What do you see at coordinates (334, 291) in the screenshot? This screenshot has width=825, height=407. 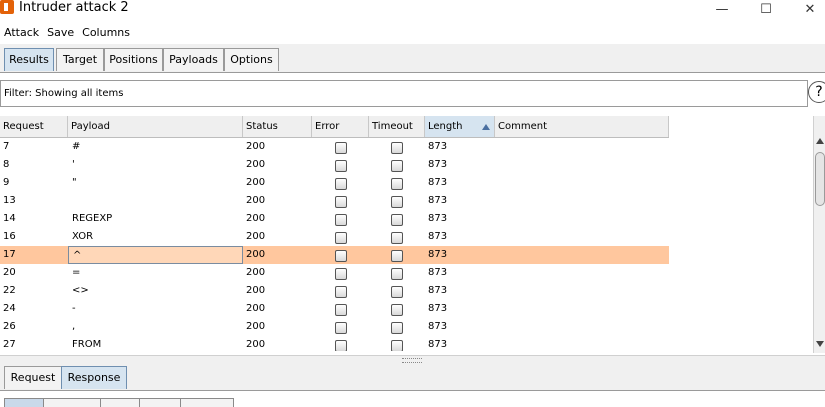 I see `table-row: 22 <> 200 873` at bounding box center [334, 291].